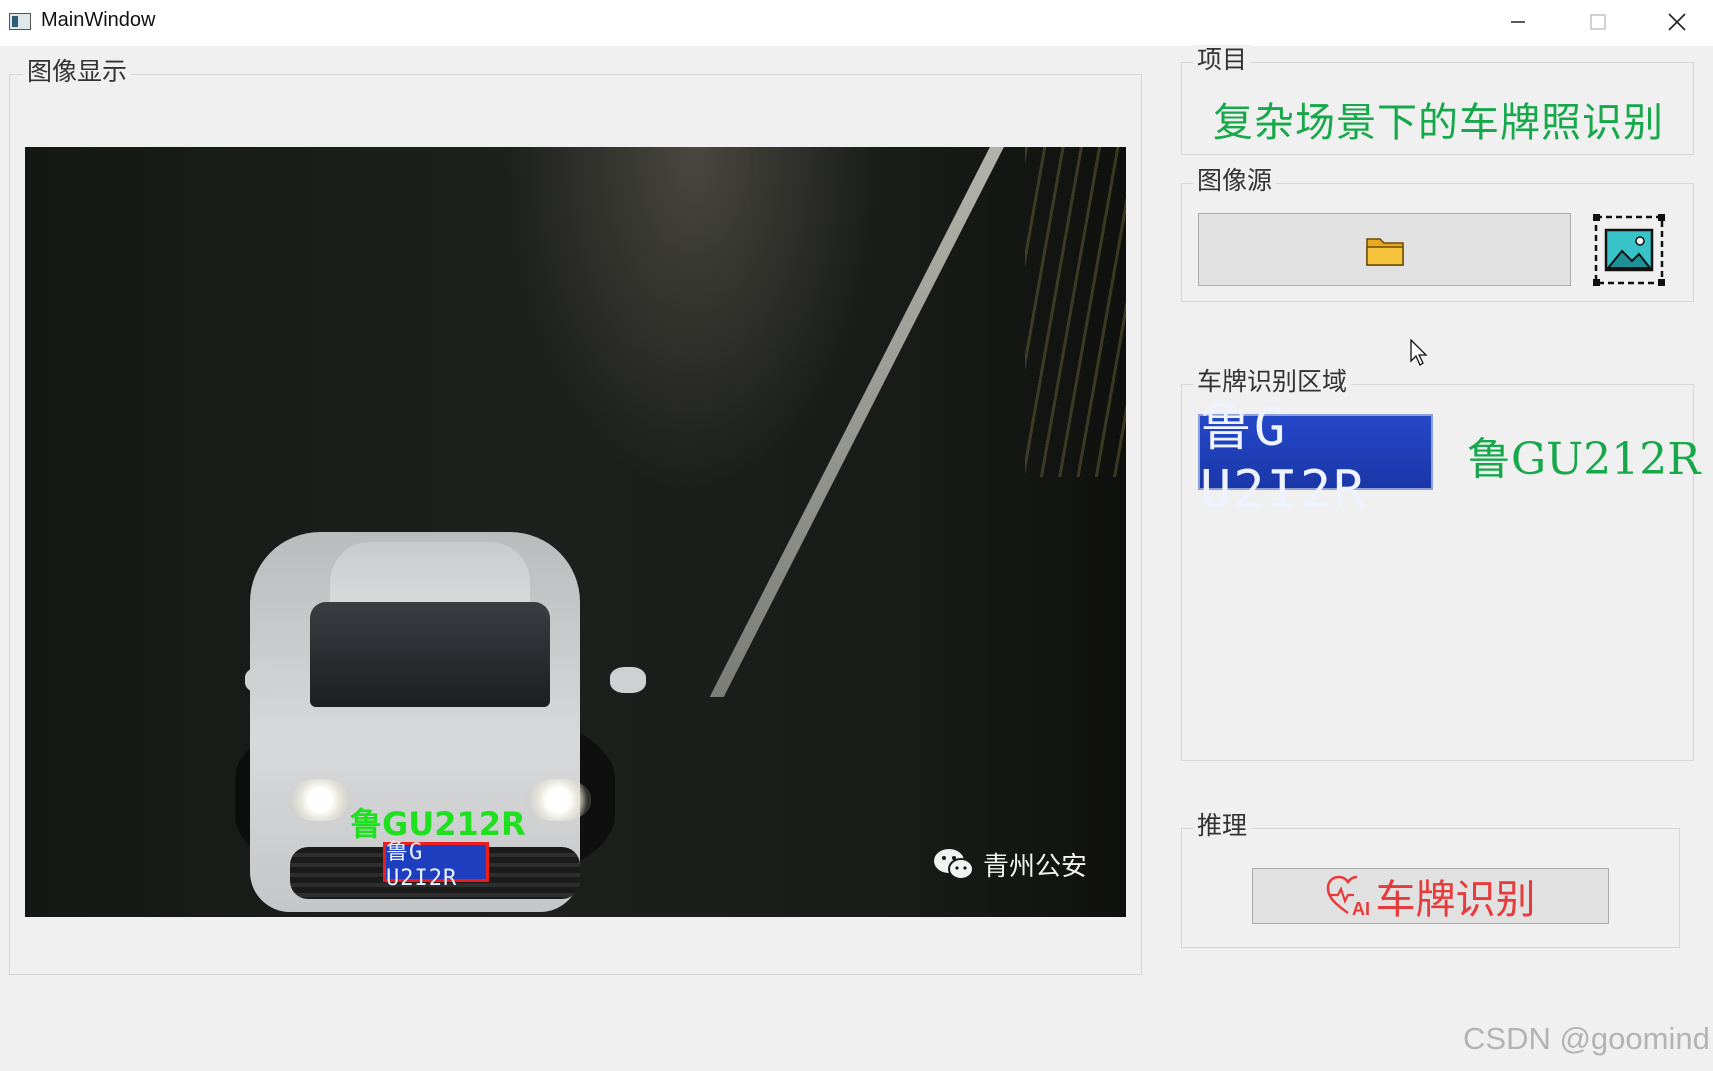 Image resolution: width=1713 pixels, height=1071 pixels. I want to click on plate-result-text: 鲁GU212R, so click(1584, 459).